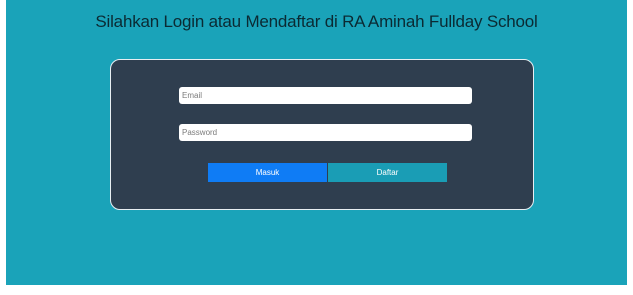 This screenshot has width=633, height=295. I want to click on email-field, so click(325, 95).